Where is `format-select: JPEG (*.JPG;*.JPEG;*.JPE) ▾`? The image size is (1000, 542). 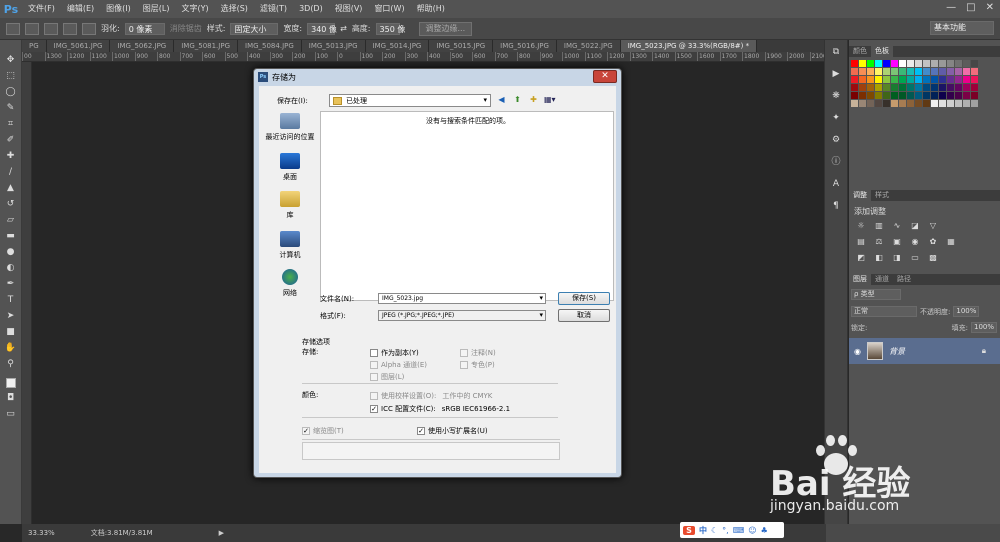
format-select: JPEG (*.JPG;*.JPEG;*.JPE) ▾ is located at coordinates (462, 315).